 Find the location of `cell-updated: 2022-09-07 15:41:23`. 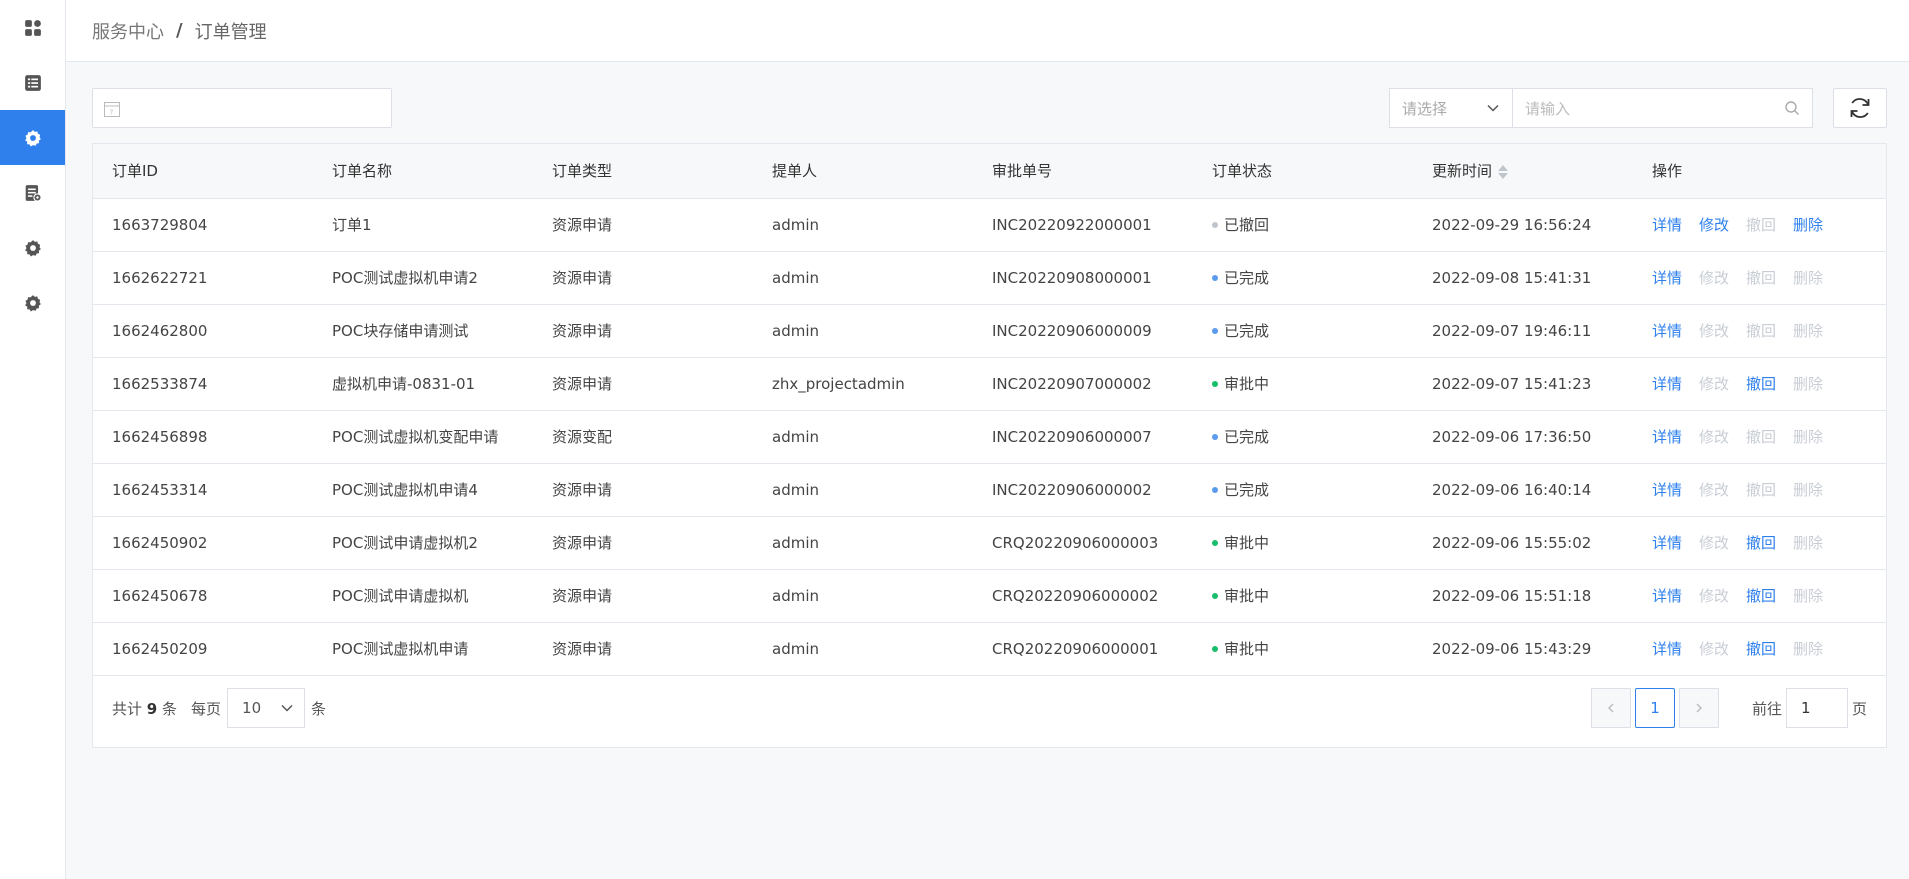

cell-updated: 2022-09-07 15:41:23 is located at coordinates (1523, 384).